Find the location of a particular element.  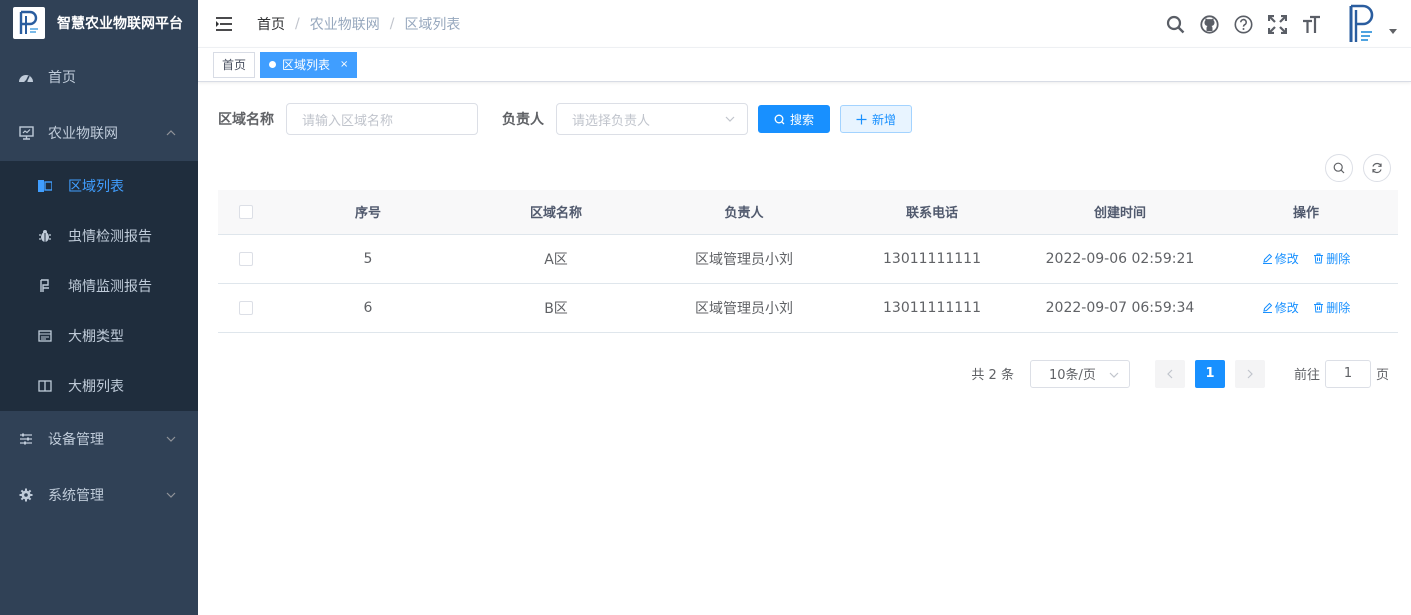

sidebar-item-label: 系统管理 is located at coordinates (76, 496).